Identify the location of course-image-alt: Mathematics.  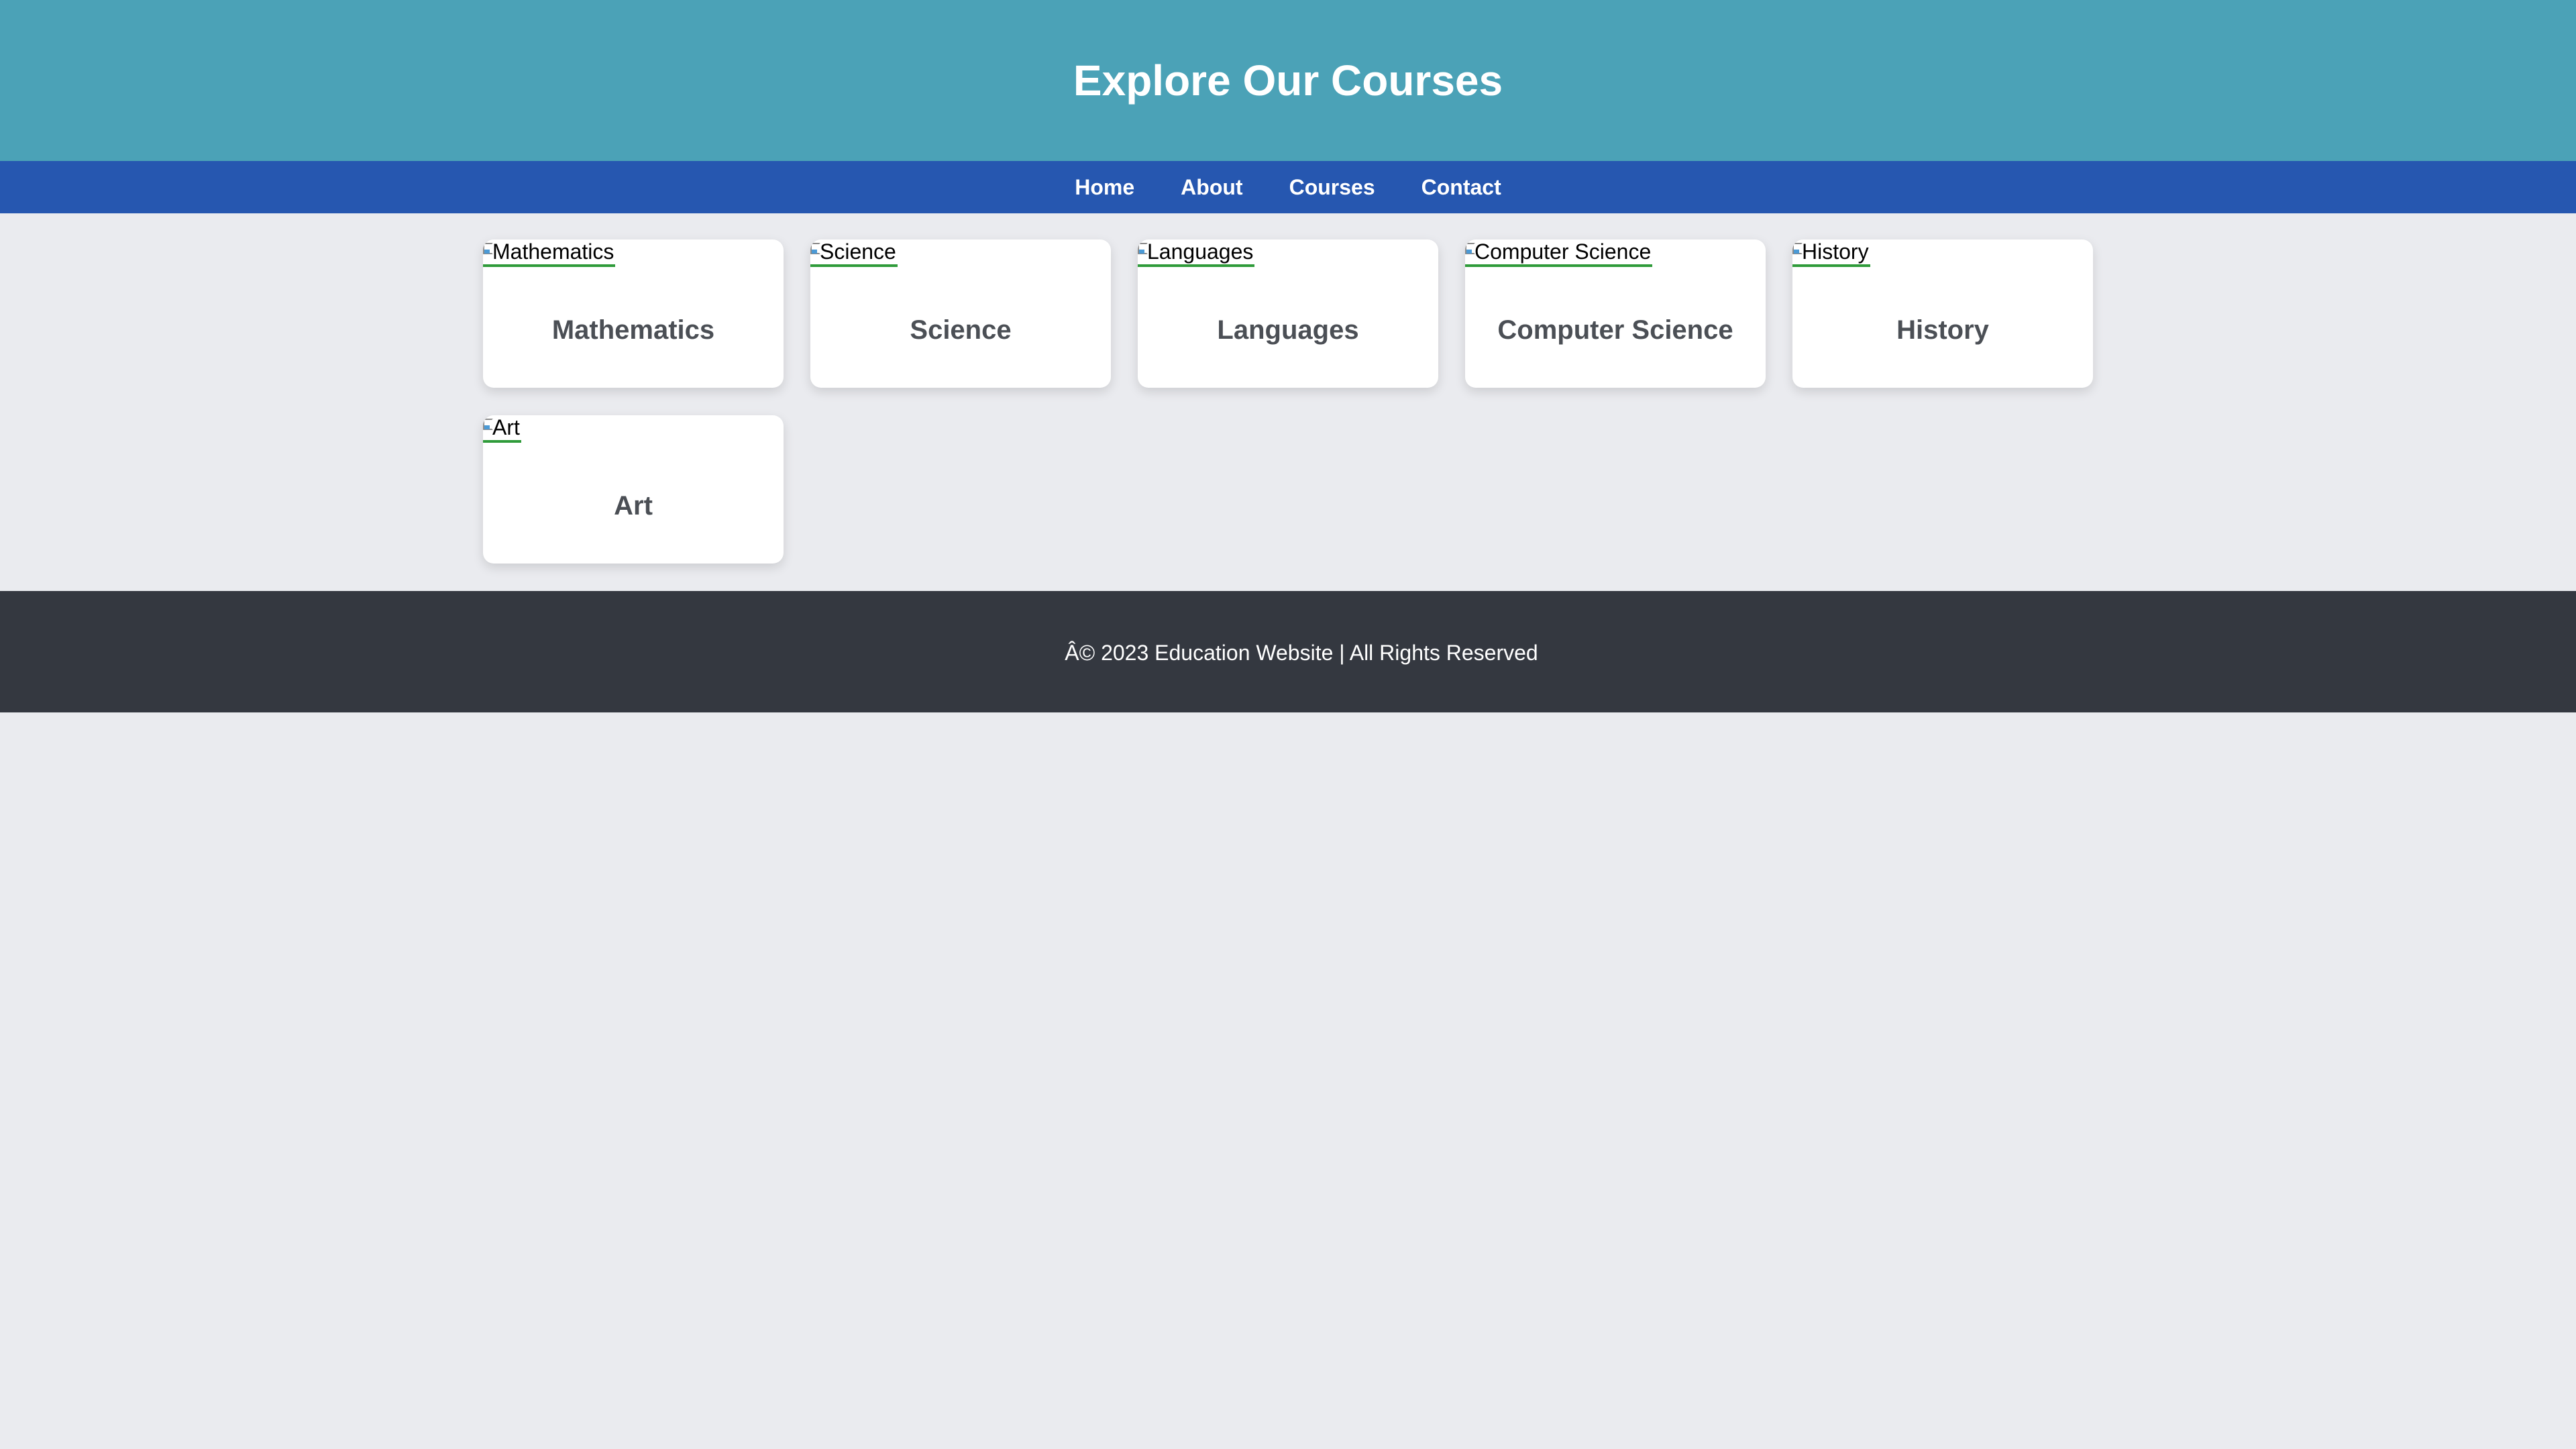
(553, 251).